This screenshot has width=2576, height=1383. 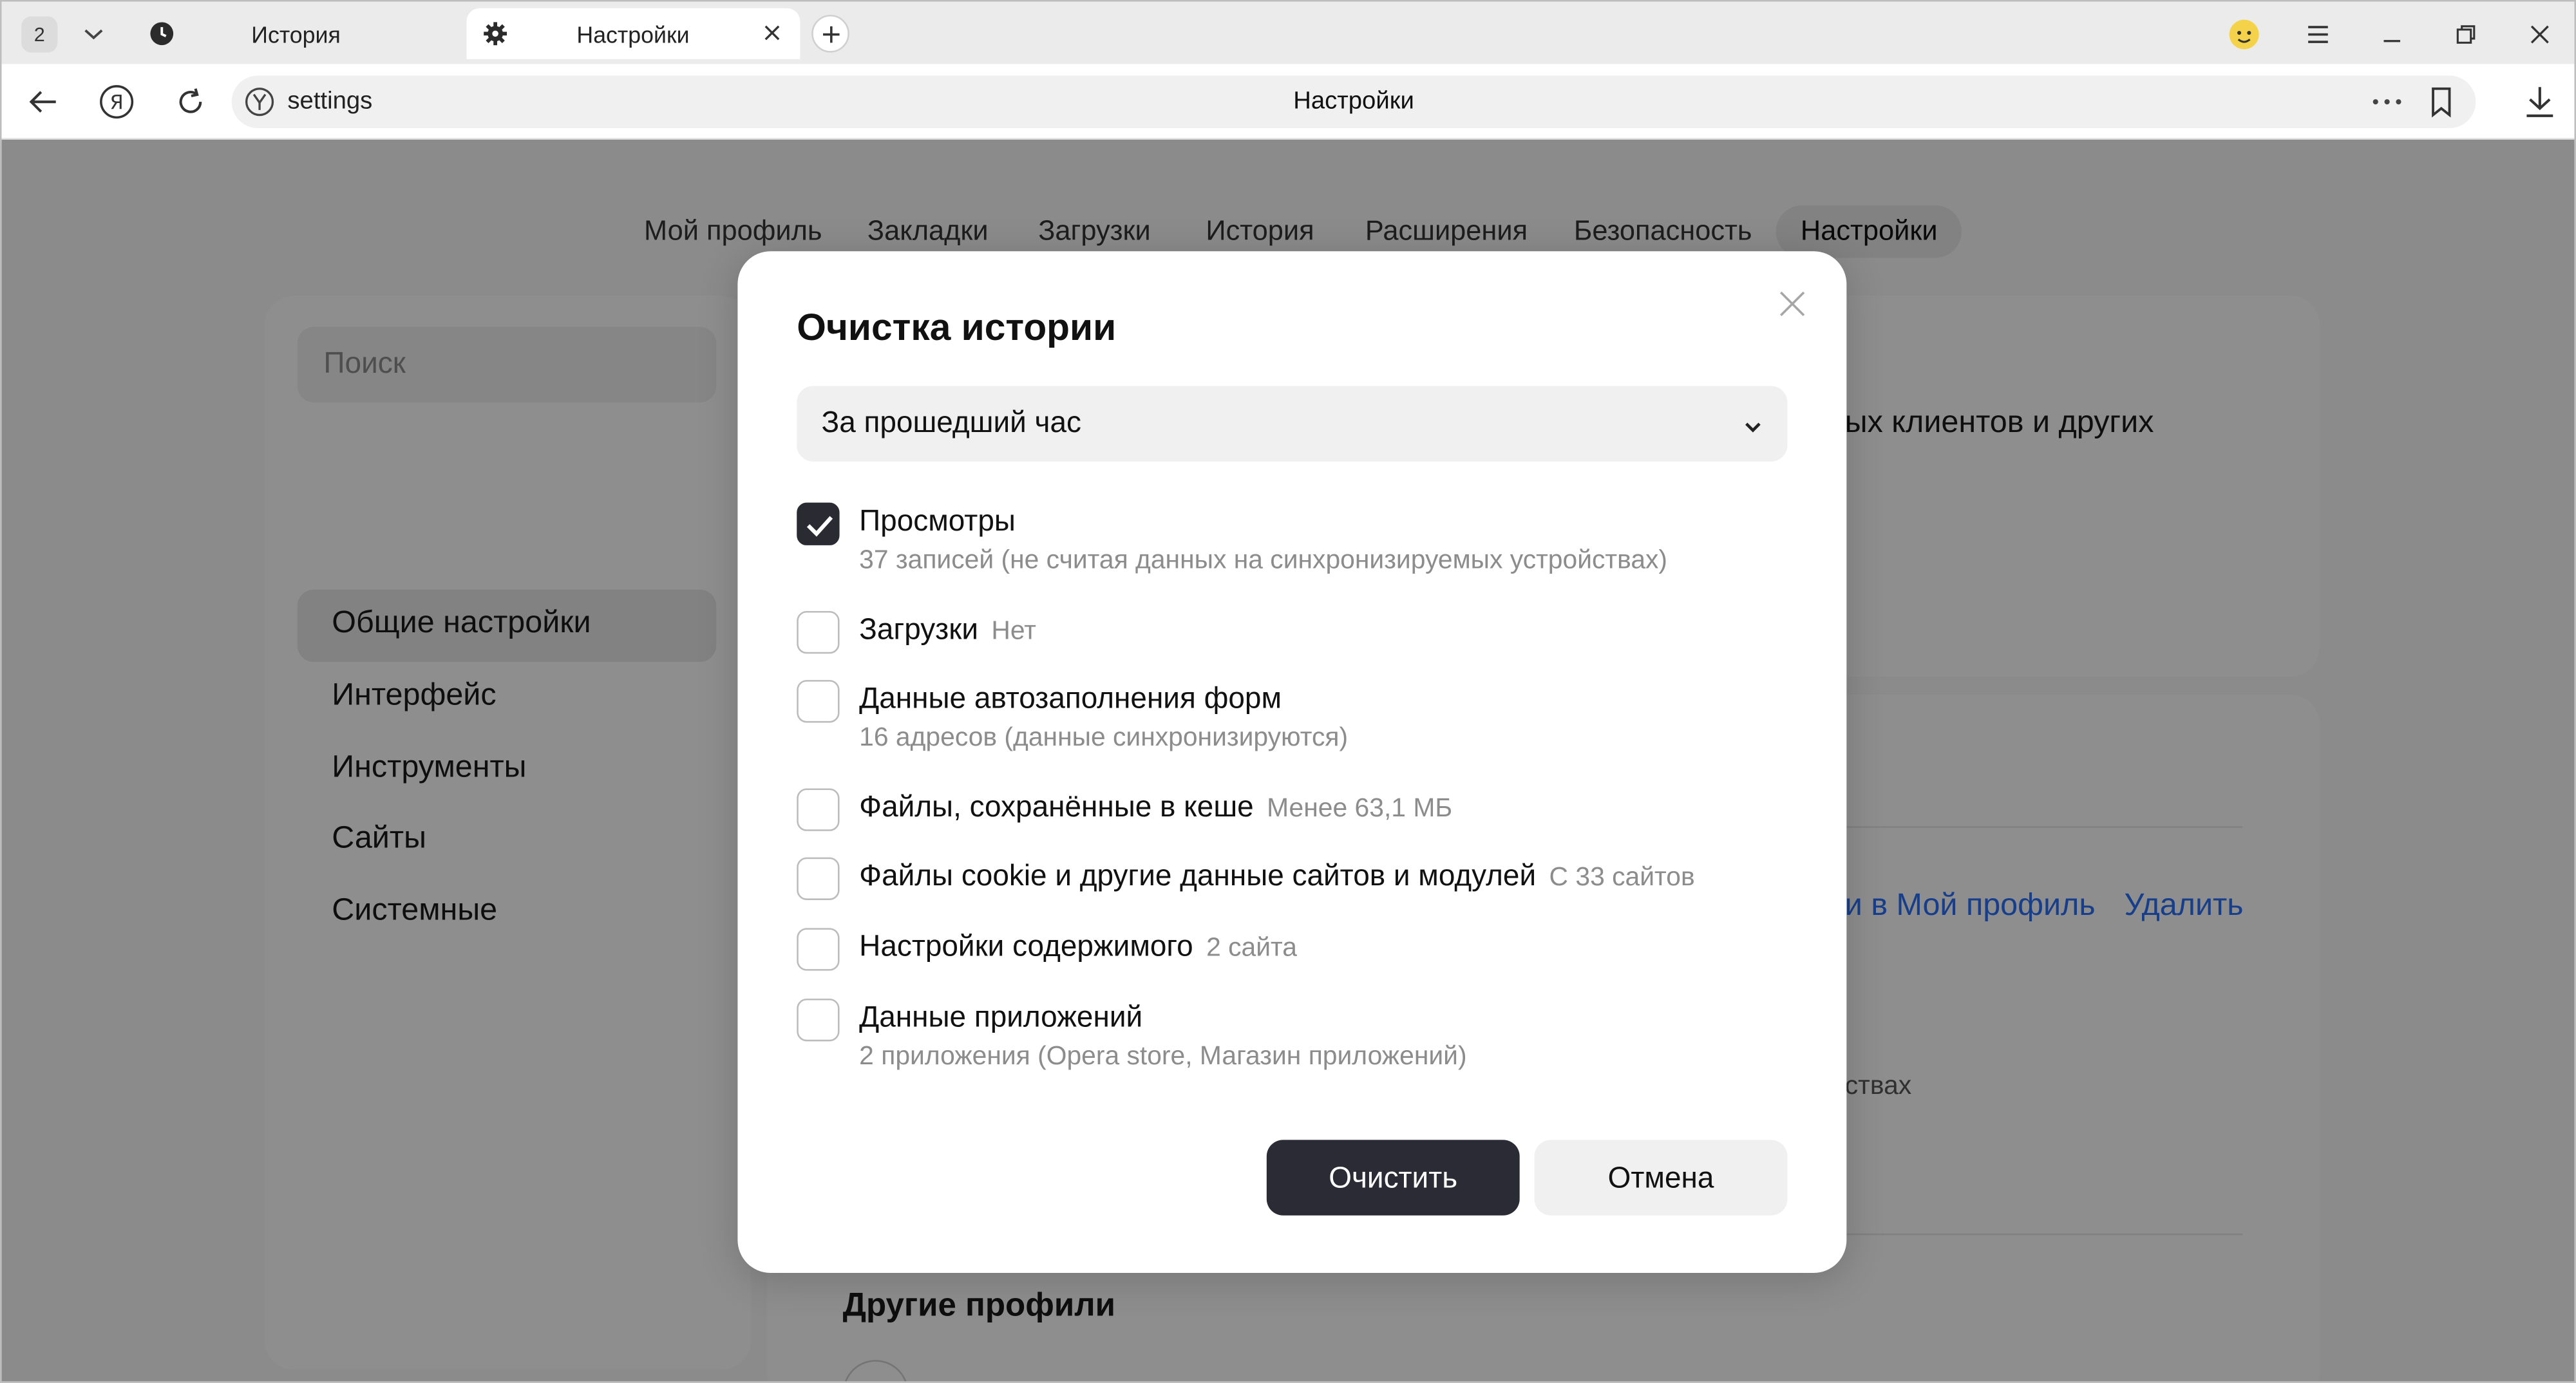 What do you see at coordinates (951, 422) in the screenshot?
I see `period-select-value: За прошедший час` at bounding box center [951, 422].